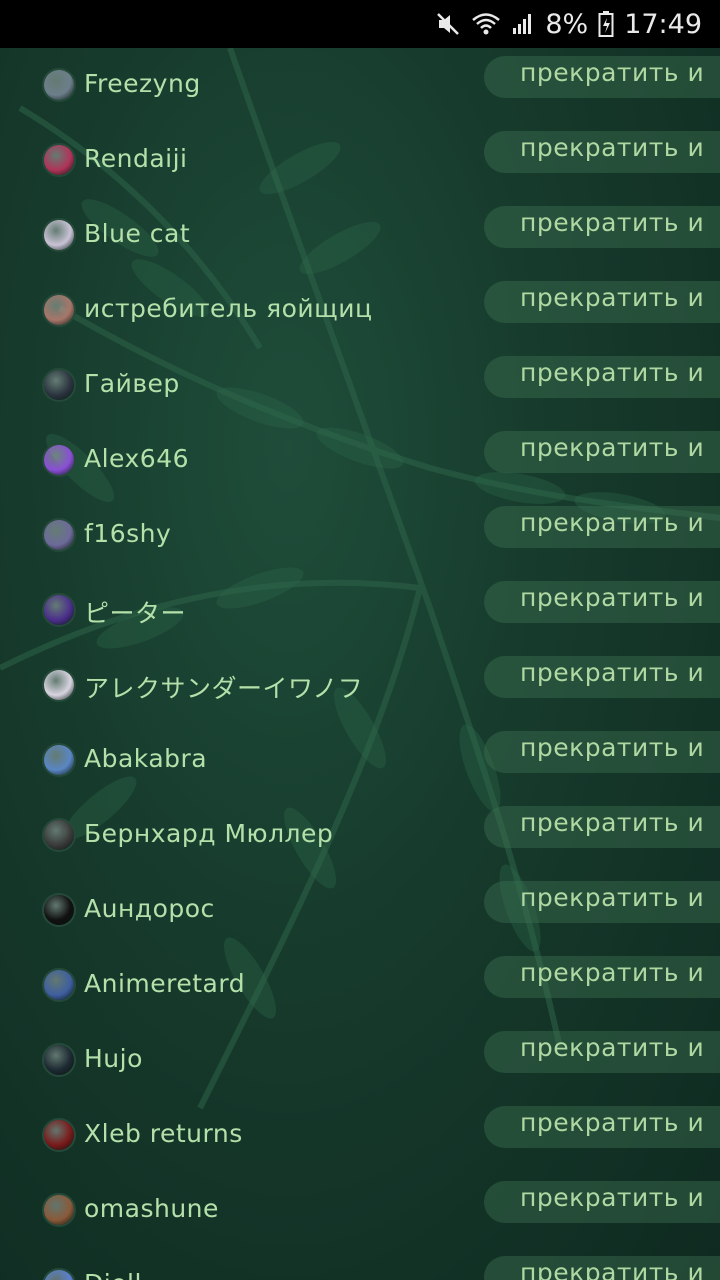 This screenshot has width=720, height=1280. What do you see at coordinates (567, 24) in the screenshot?
I see `battery-percent: 8%` at bounding box center [567, 24].